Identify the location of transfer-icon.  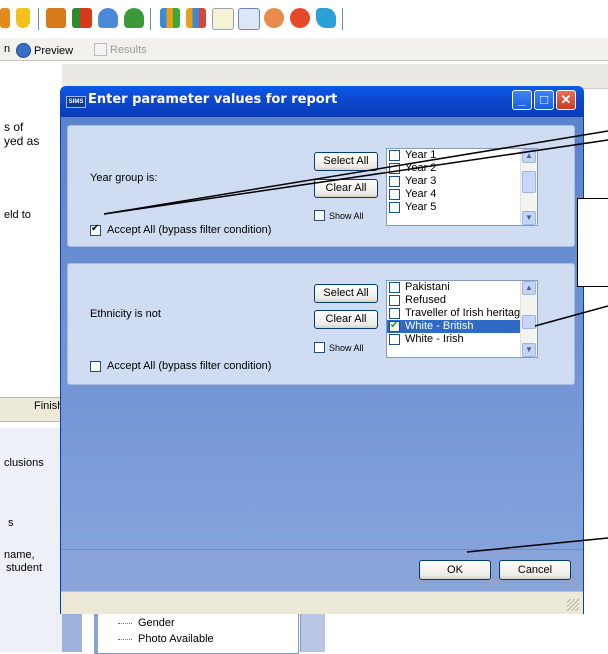
(326, 18).